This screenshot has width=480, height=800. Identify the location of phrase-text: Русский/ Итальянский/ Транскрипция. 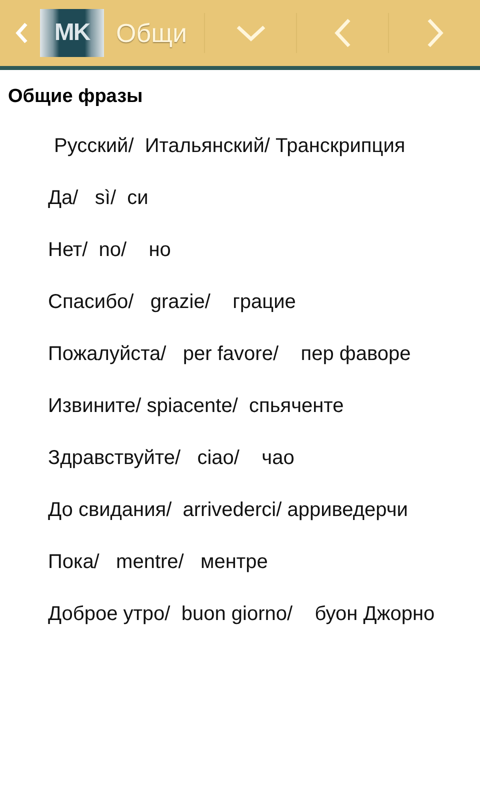
(229, 146).